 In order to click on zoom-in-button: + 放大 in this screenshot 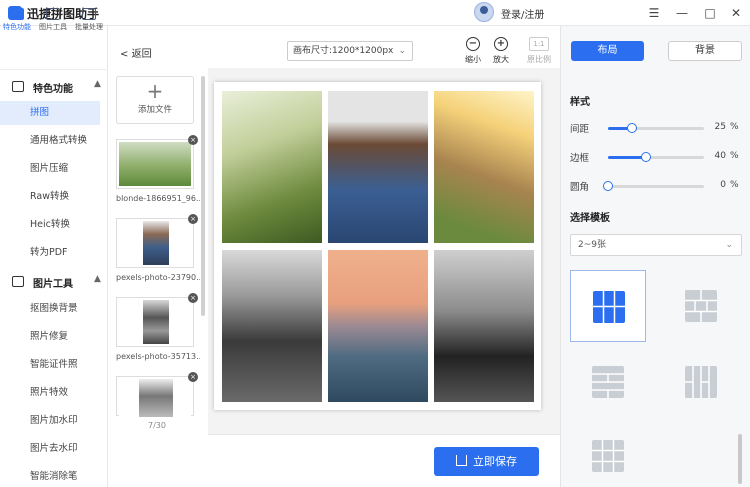, I will do `click(501, 51)`.